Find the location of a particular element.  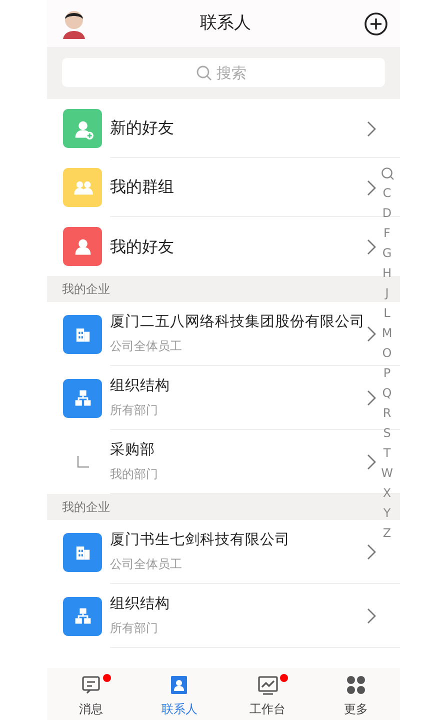

index-letter: Y is located at coordinates (387, 513).